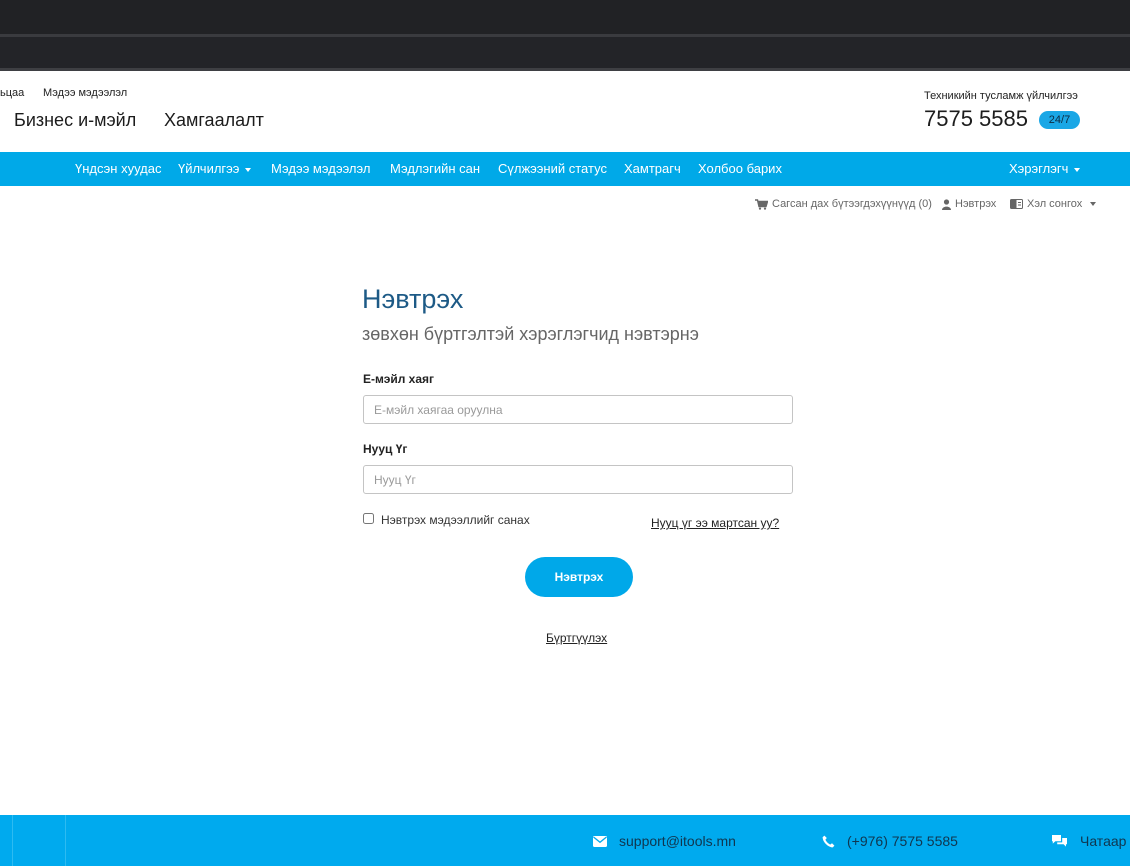 This screenshot has height=866, width=1130. I want to click on nav-item-label: Холбоо барих, so click(740, 168).